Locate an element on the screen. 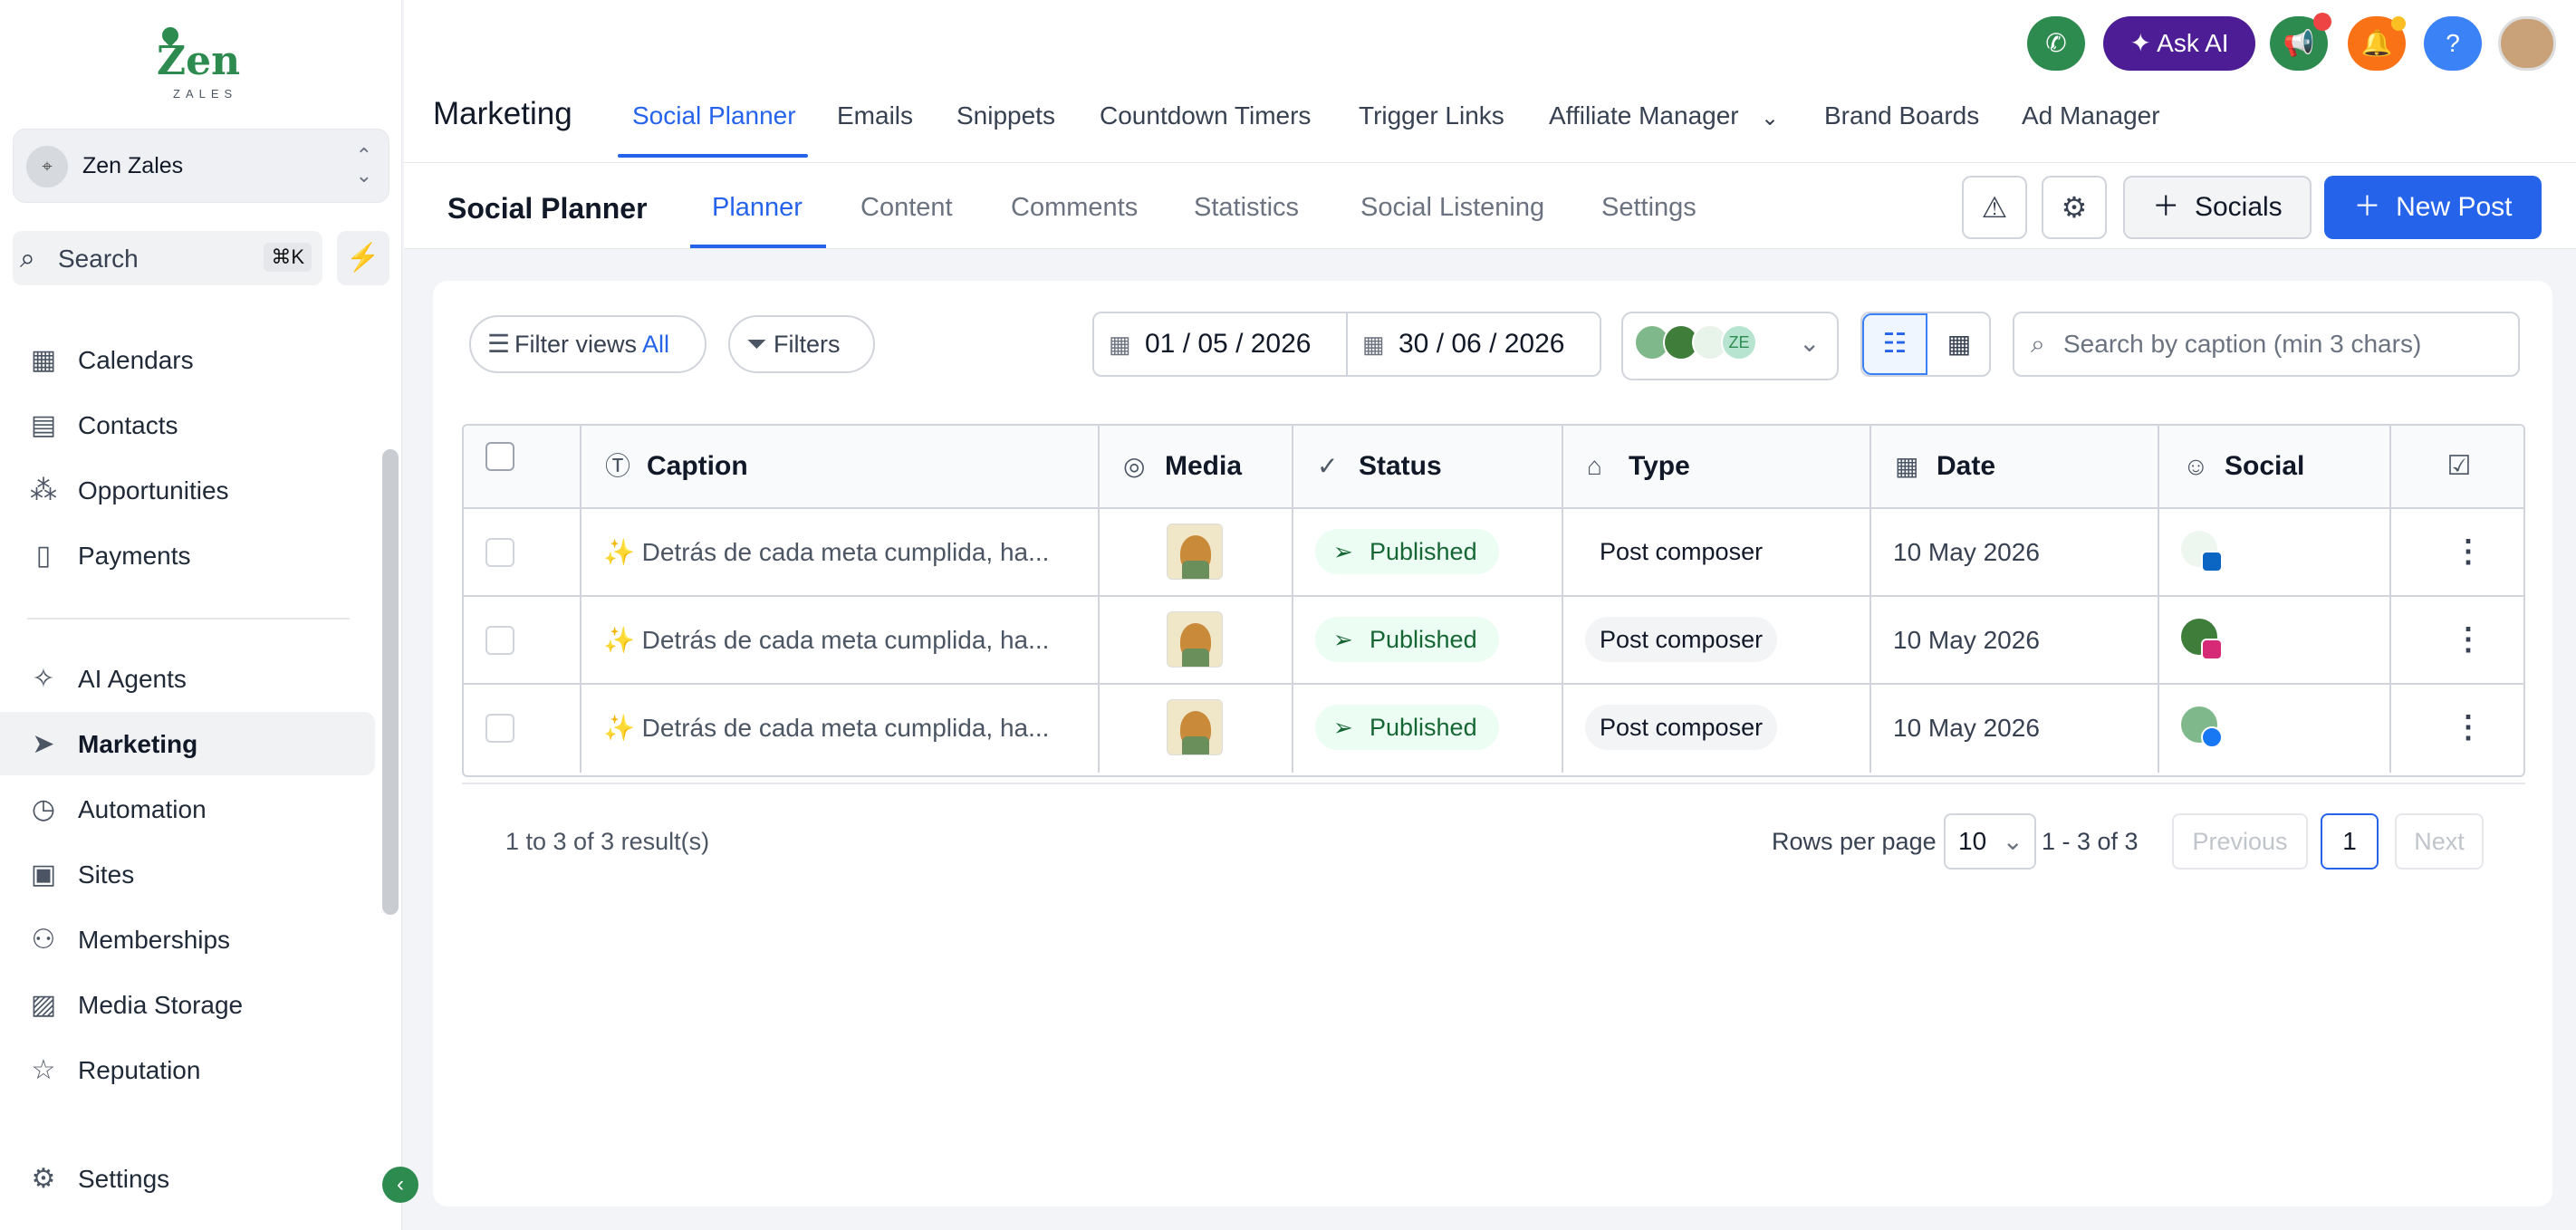 This screenshot has width=2576, height=1230. sidebar-item-sites: ▣ Sites is located at coordinates (187, 874).